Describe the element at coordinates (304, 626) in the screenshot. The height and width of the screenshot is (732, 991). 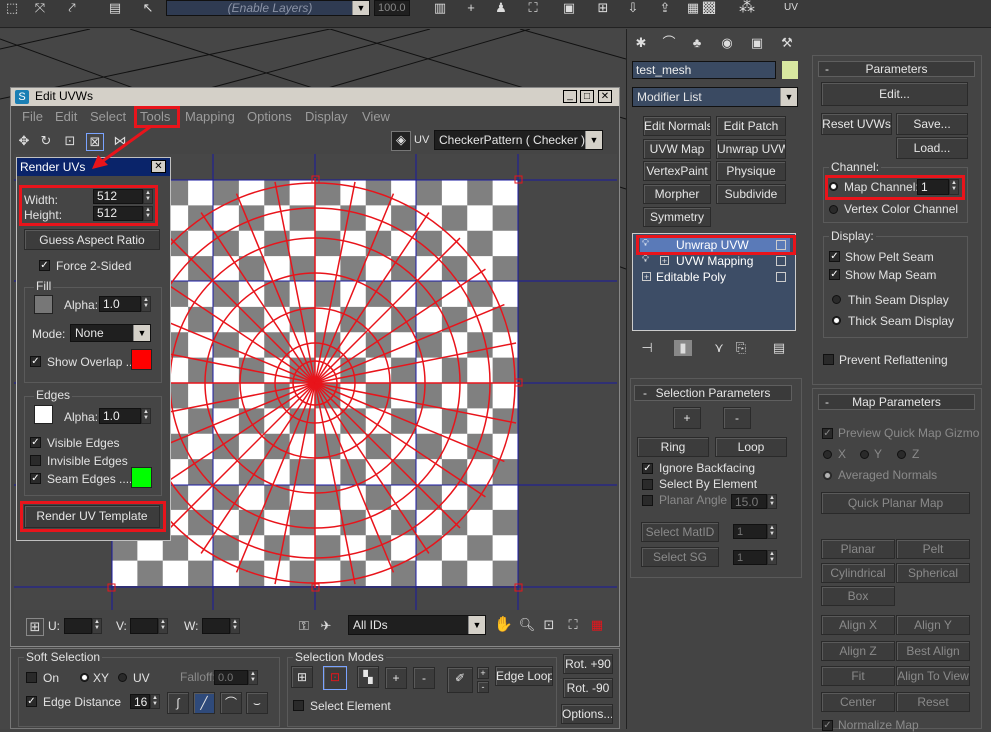
I see `lock-icon: ⚿` at that location.